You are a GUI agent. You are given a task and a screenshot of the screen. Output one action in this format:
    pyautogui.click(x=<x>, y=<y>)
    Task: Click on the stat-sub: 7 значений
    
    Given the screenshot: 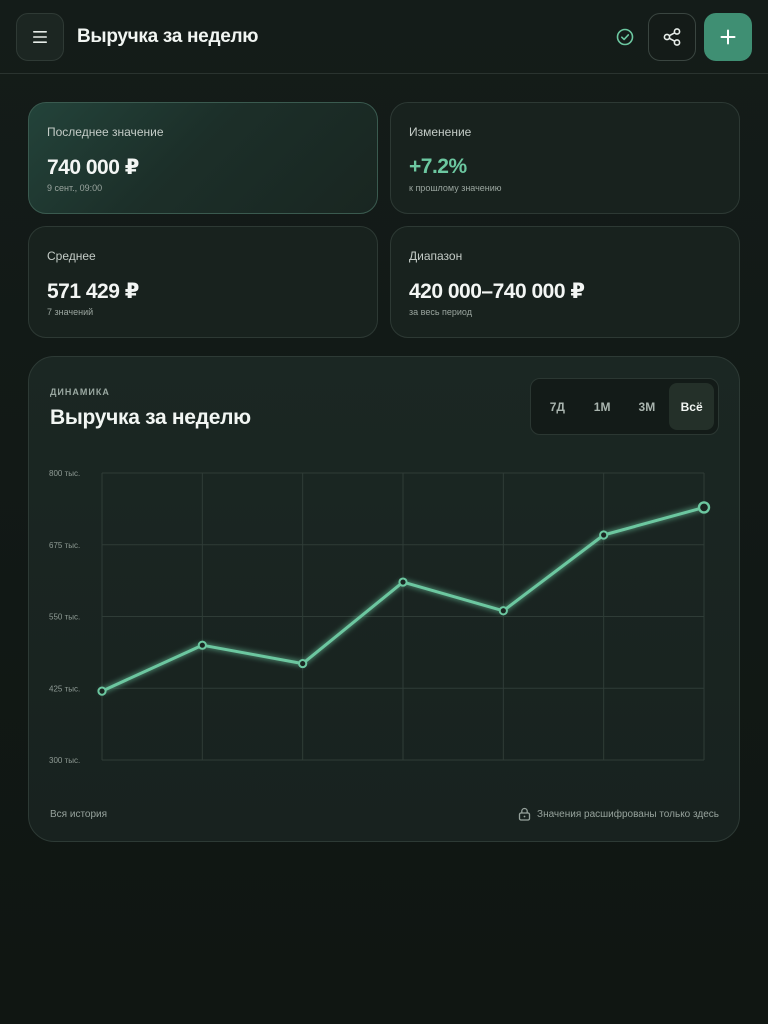 What is the action you would take?
    pyautogui.click(x=70, y=312)
    